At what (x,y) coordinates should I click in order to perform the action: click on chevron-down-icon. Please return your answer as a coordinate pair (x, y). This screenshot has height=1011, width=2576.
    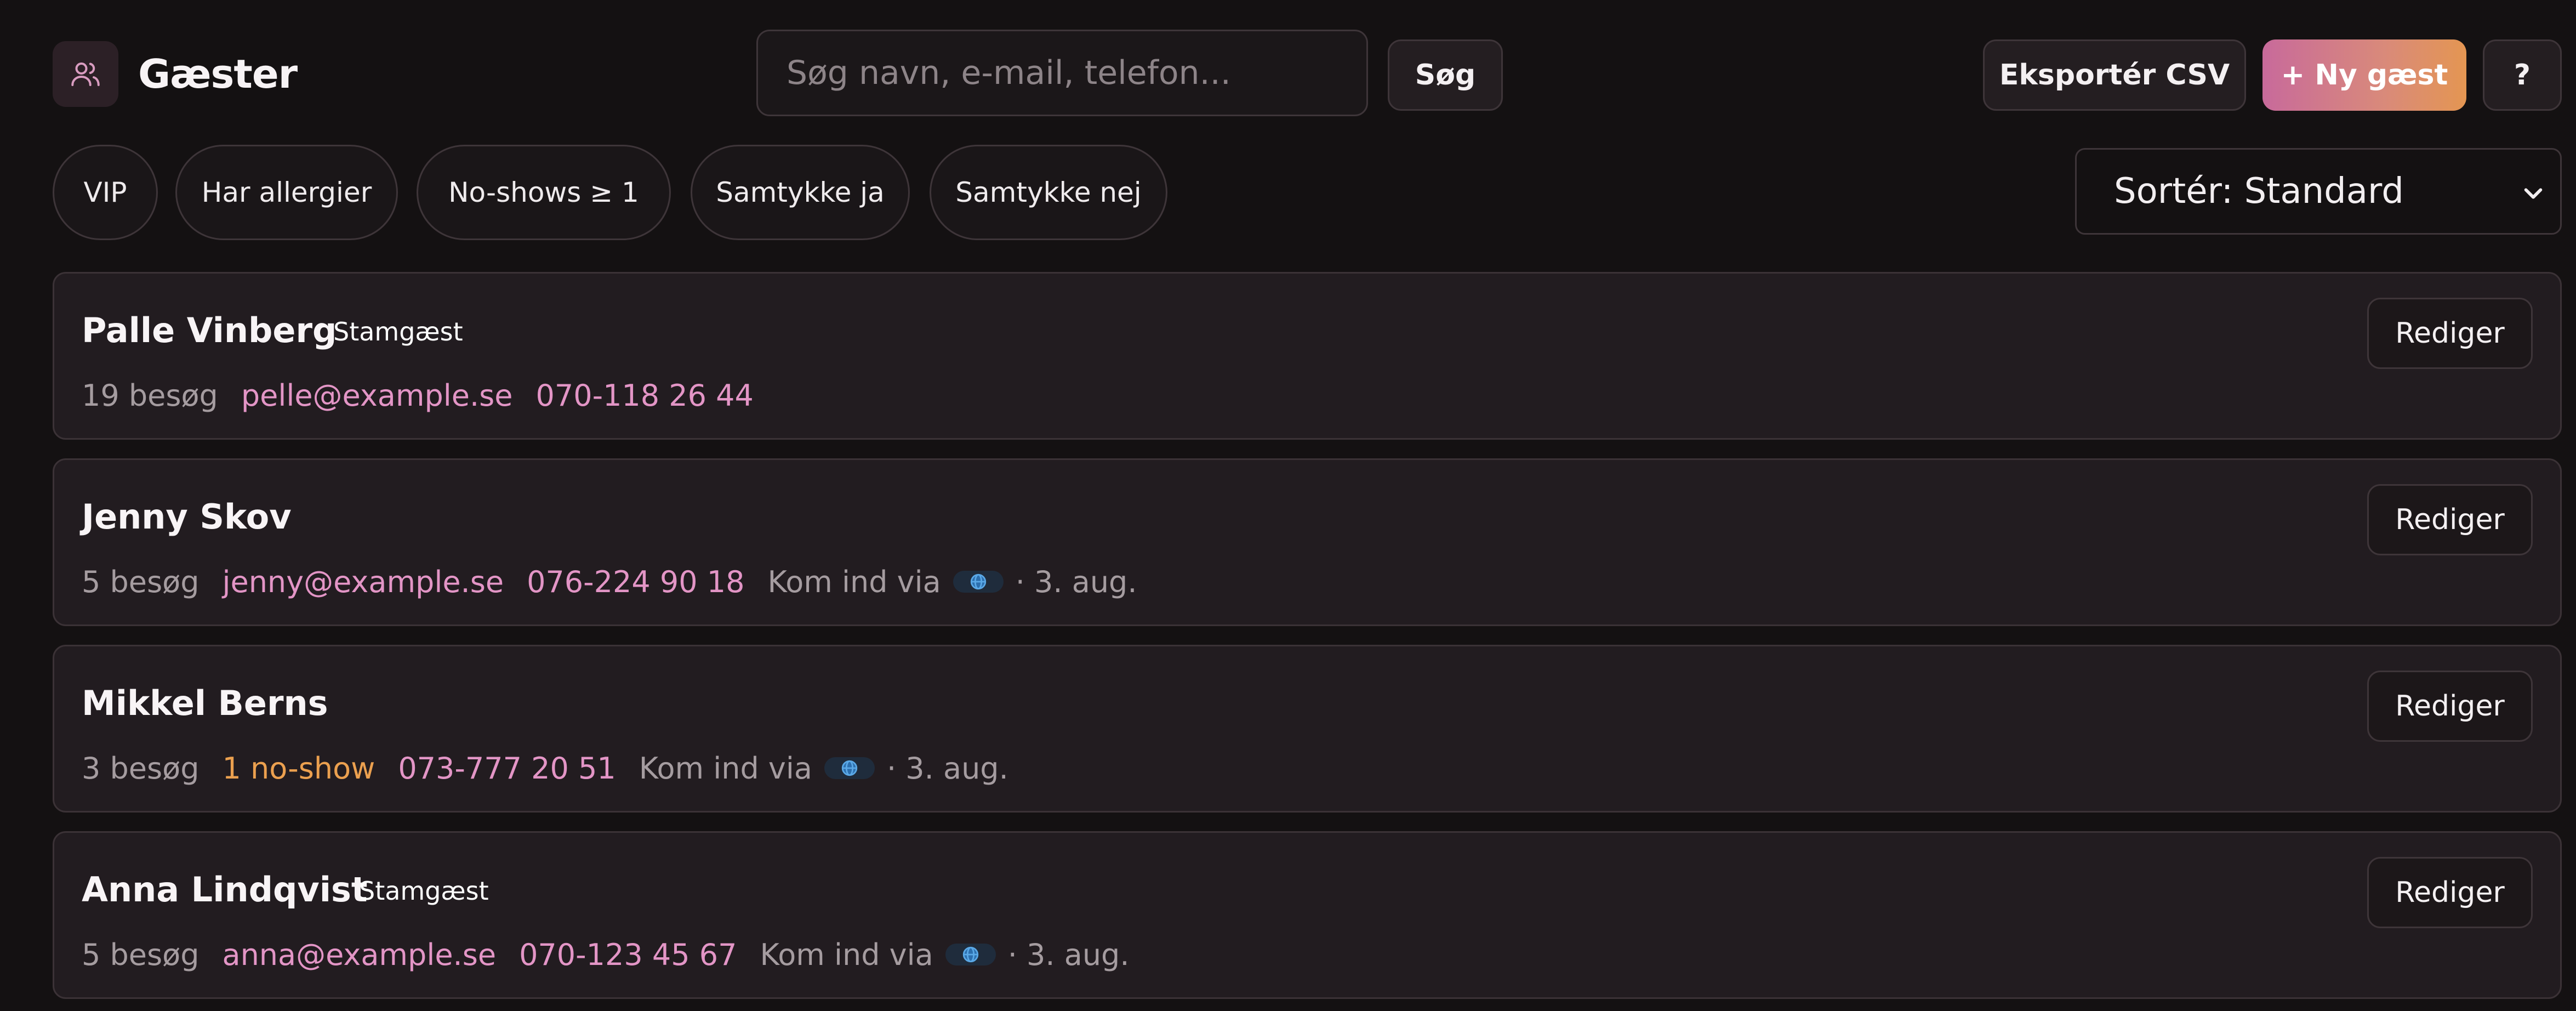
    Looking at the image, I should click on (2533, 194).